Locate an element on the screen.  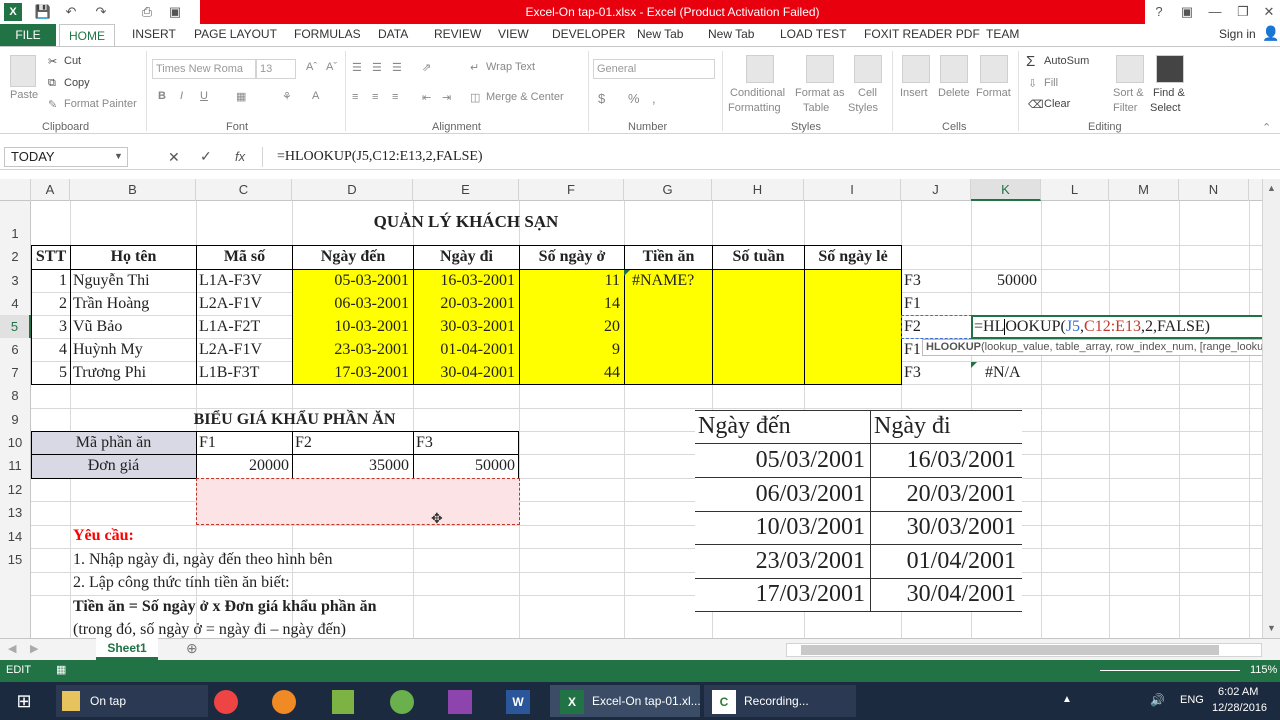
borders-icon: ▦ is located at coordinates (241, 96).